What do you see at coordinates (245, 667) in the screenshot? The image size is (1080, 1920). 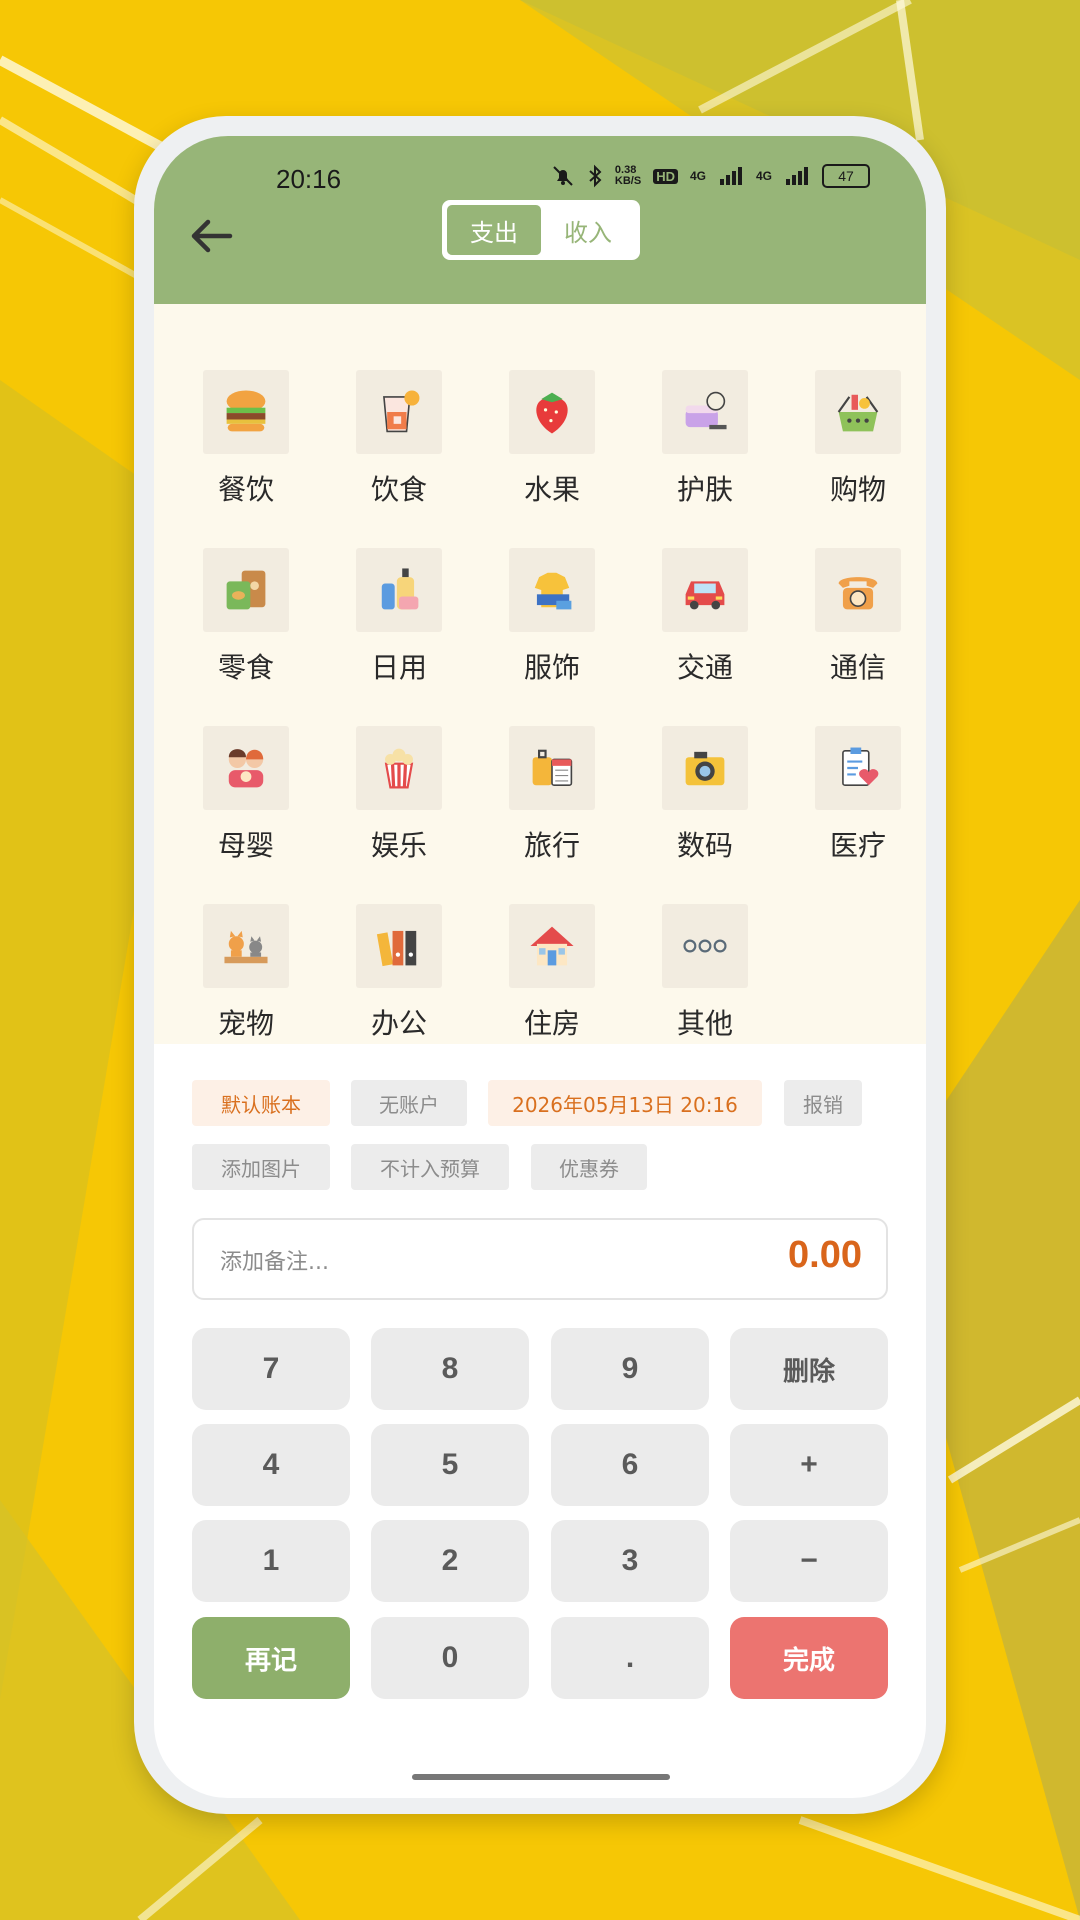 I see `category-label: 零食` at bounding box center [245, 667].